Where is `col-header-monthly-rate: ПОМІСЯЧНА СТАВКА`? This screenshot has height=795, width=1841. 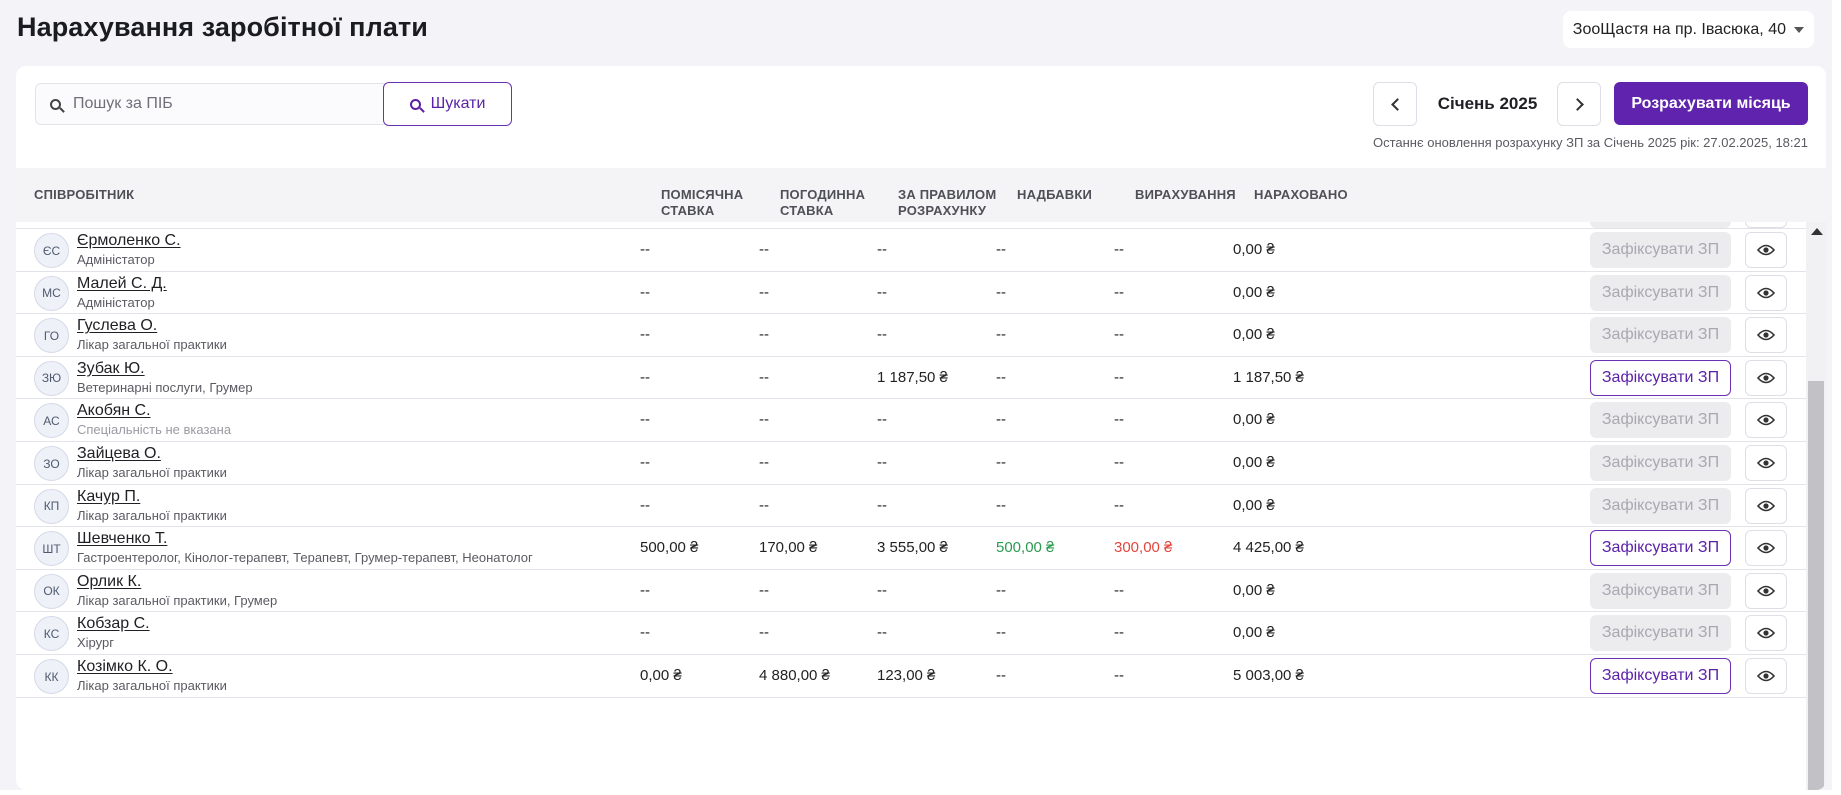
col-header-monthly-rate: ПОМІСЯЧНА СТАВКА is located at coordinates (702, 202).